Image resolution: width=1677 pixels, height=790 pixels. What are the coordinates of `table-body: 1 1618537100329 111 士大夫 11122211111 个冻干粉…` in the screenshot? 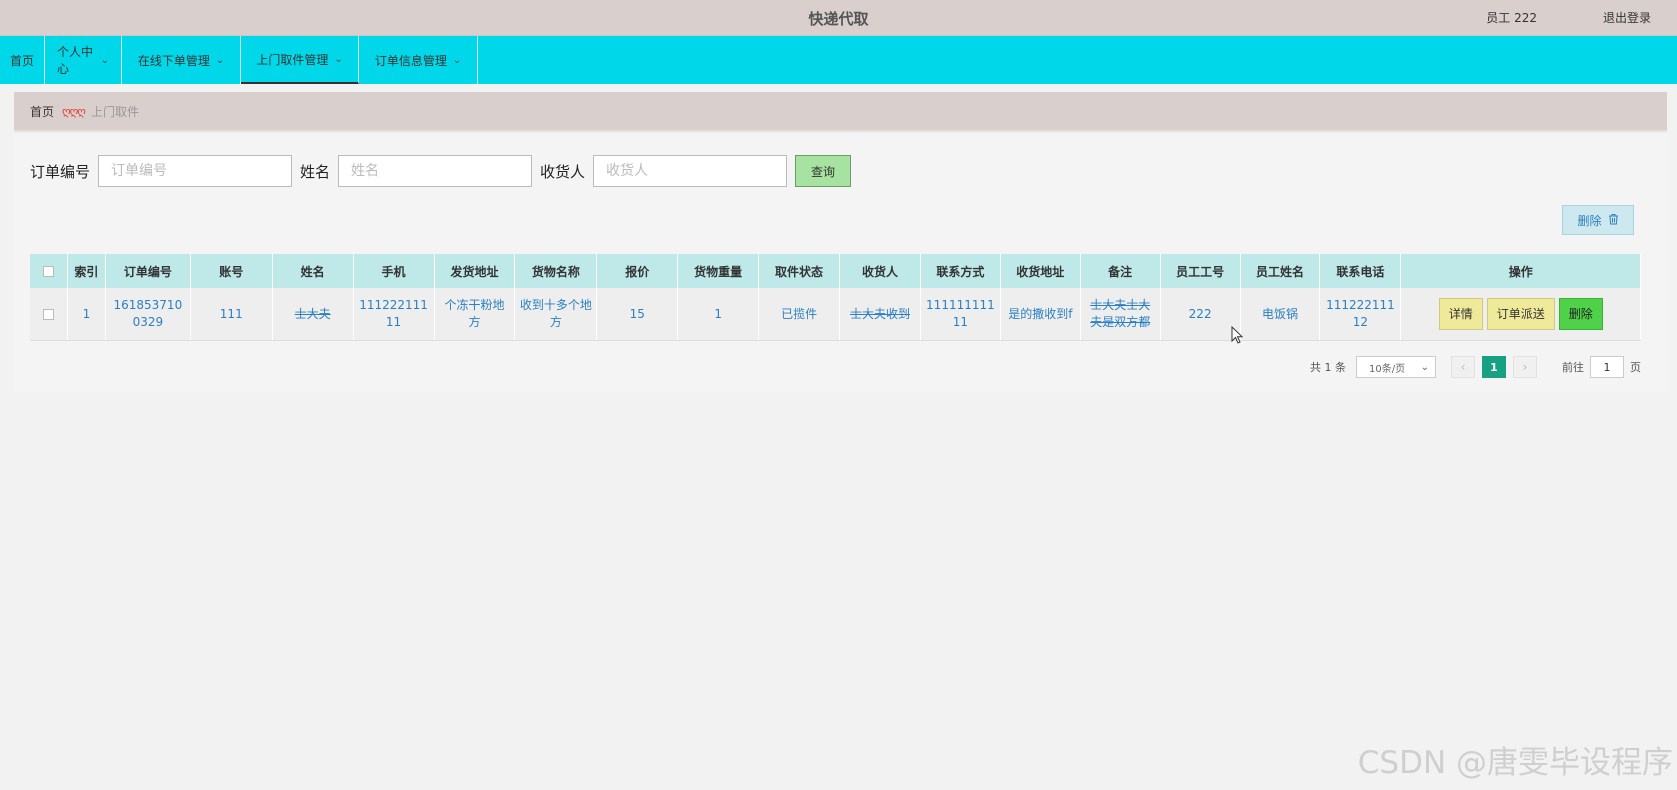 It's located at (836, 314).